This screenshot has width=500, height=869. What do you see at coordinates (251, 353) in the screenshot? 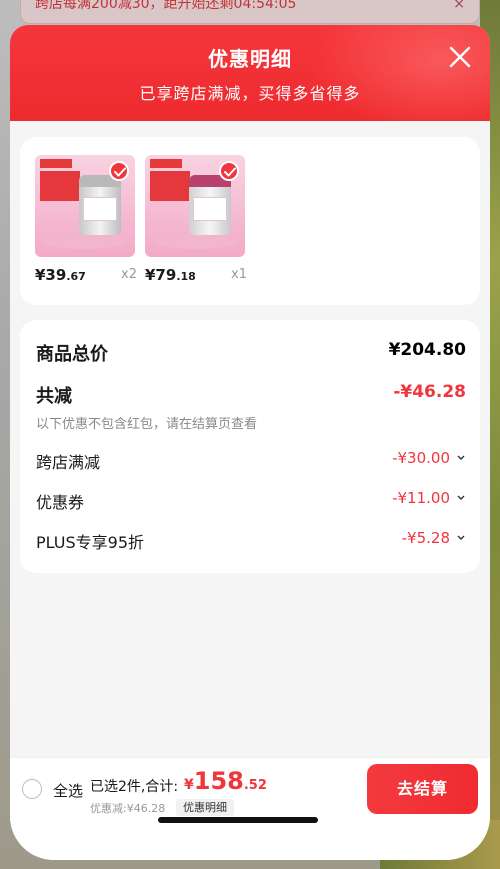
I see `total-price-row: 商品总价 ¥204.80` at bounding box center [251, 353].